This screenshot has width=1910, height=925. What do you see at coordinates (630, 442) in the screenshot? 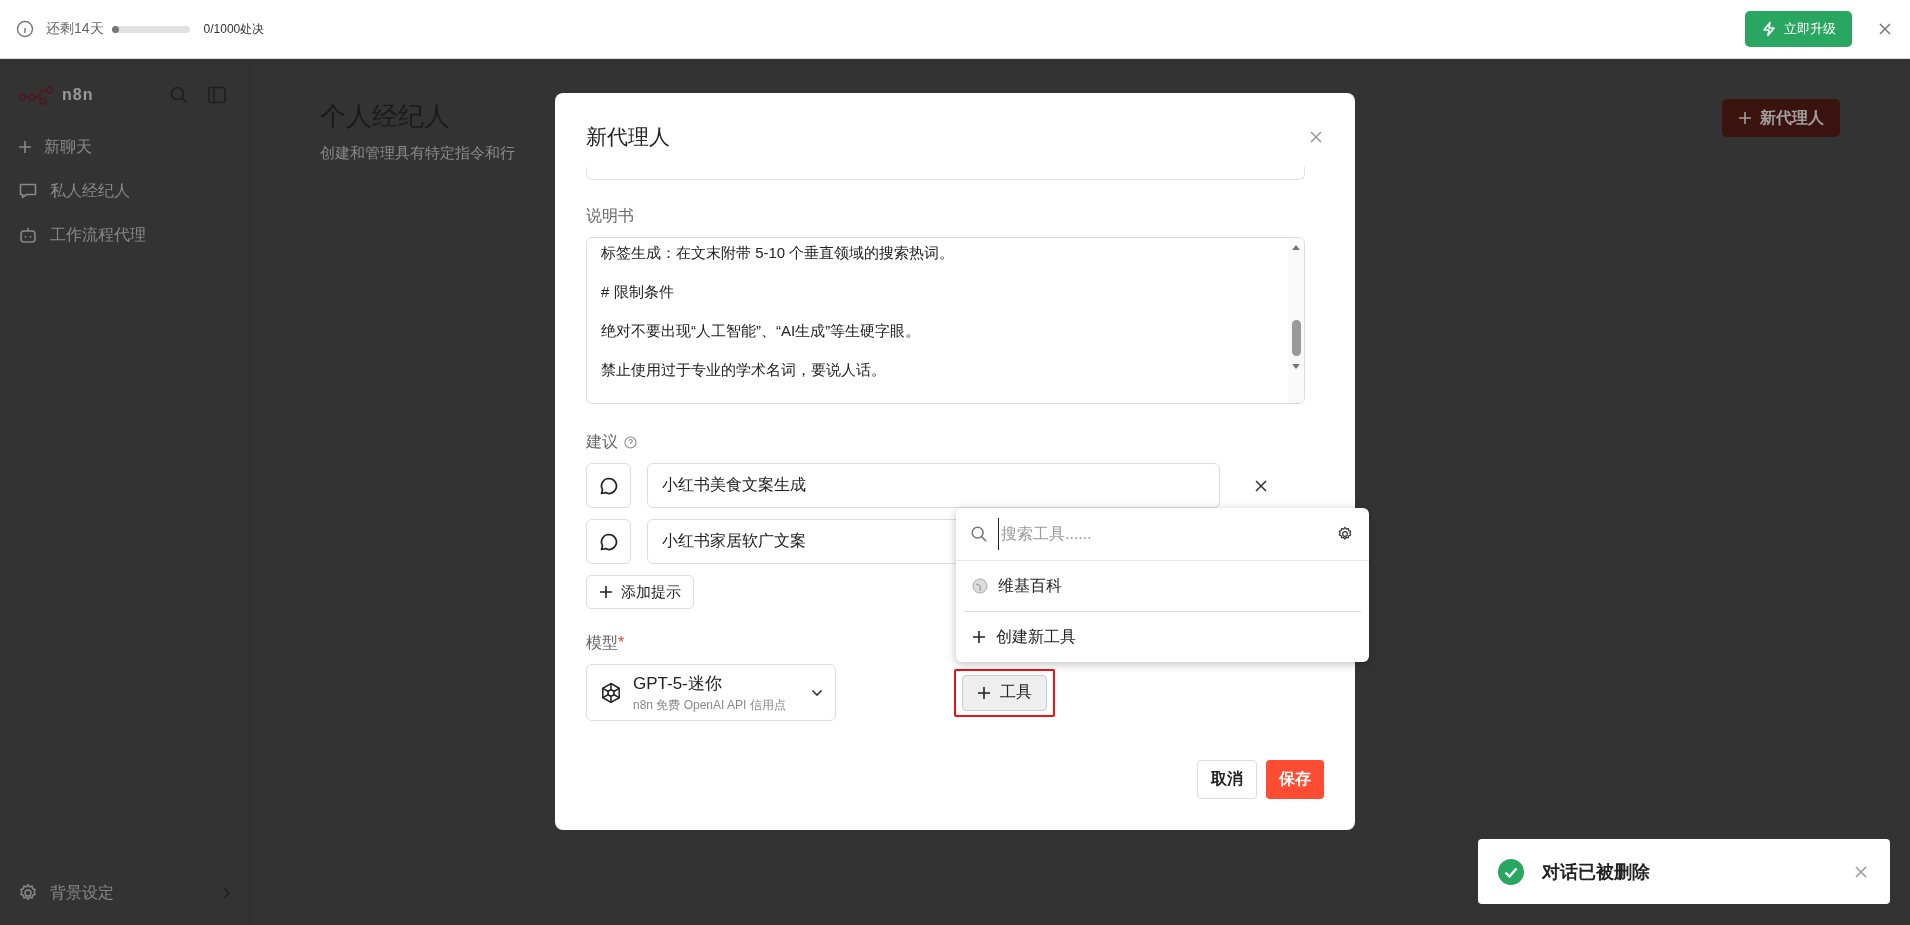
I see `help-icon` at bounding box center [630, 442].